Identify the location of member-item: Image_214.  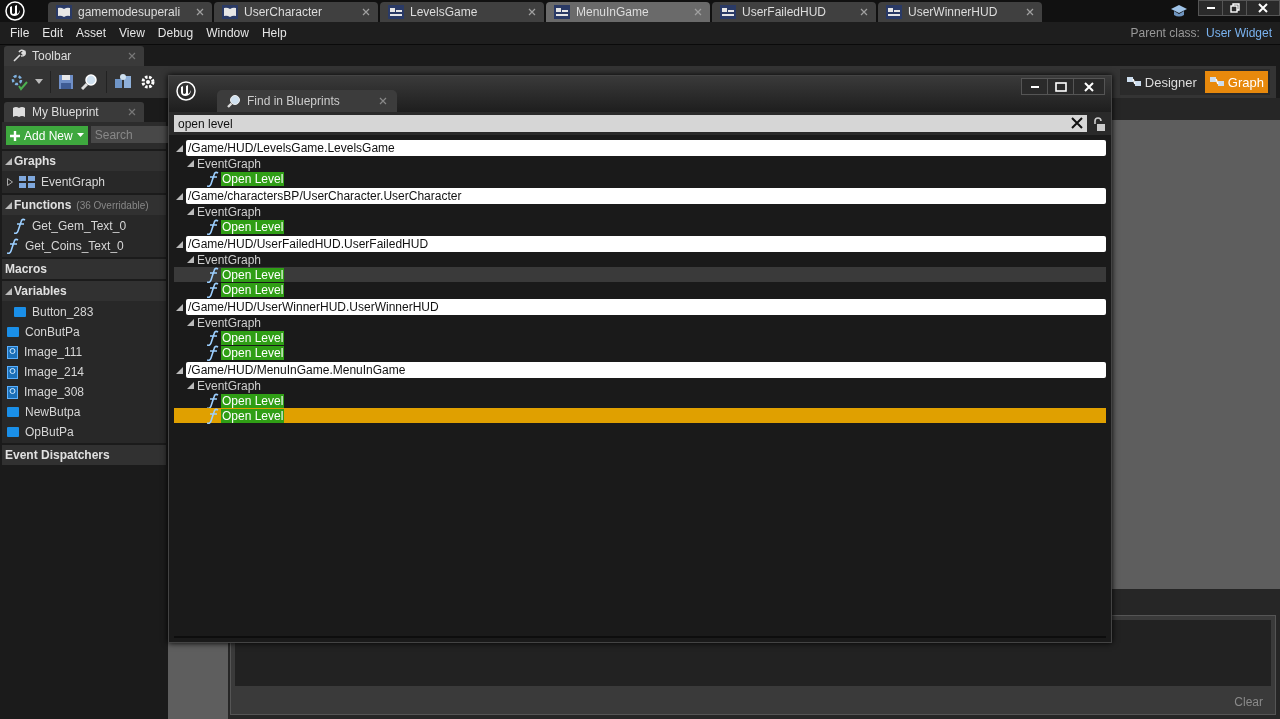
(84, 372).